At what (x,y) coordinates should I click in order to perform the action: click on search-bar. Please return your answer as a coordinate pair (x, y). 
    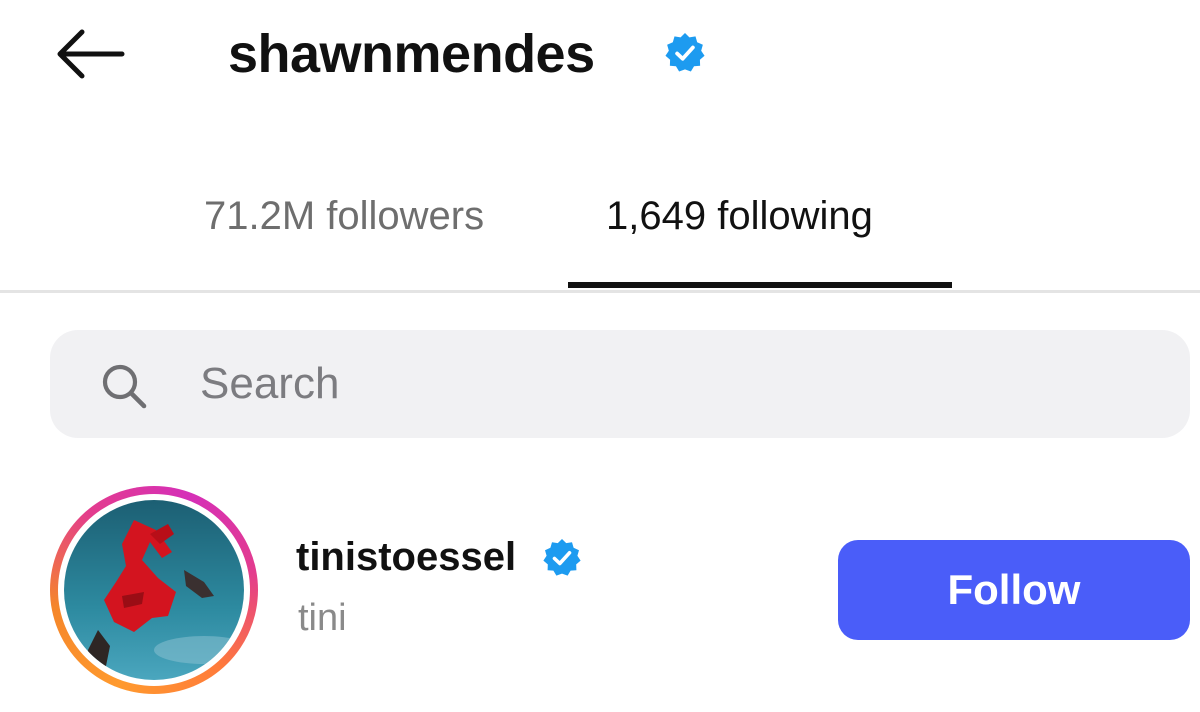
    Looking at the image, I should click on (620, 384).